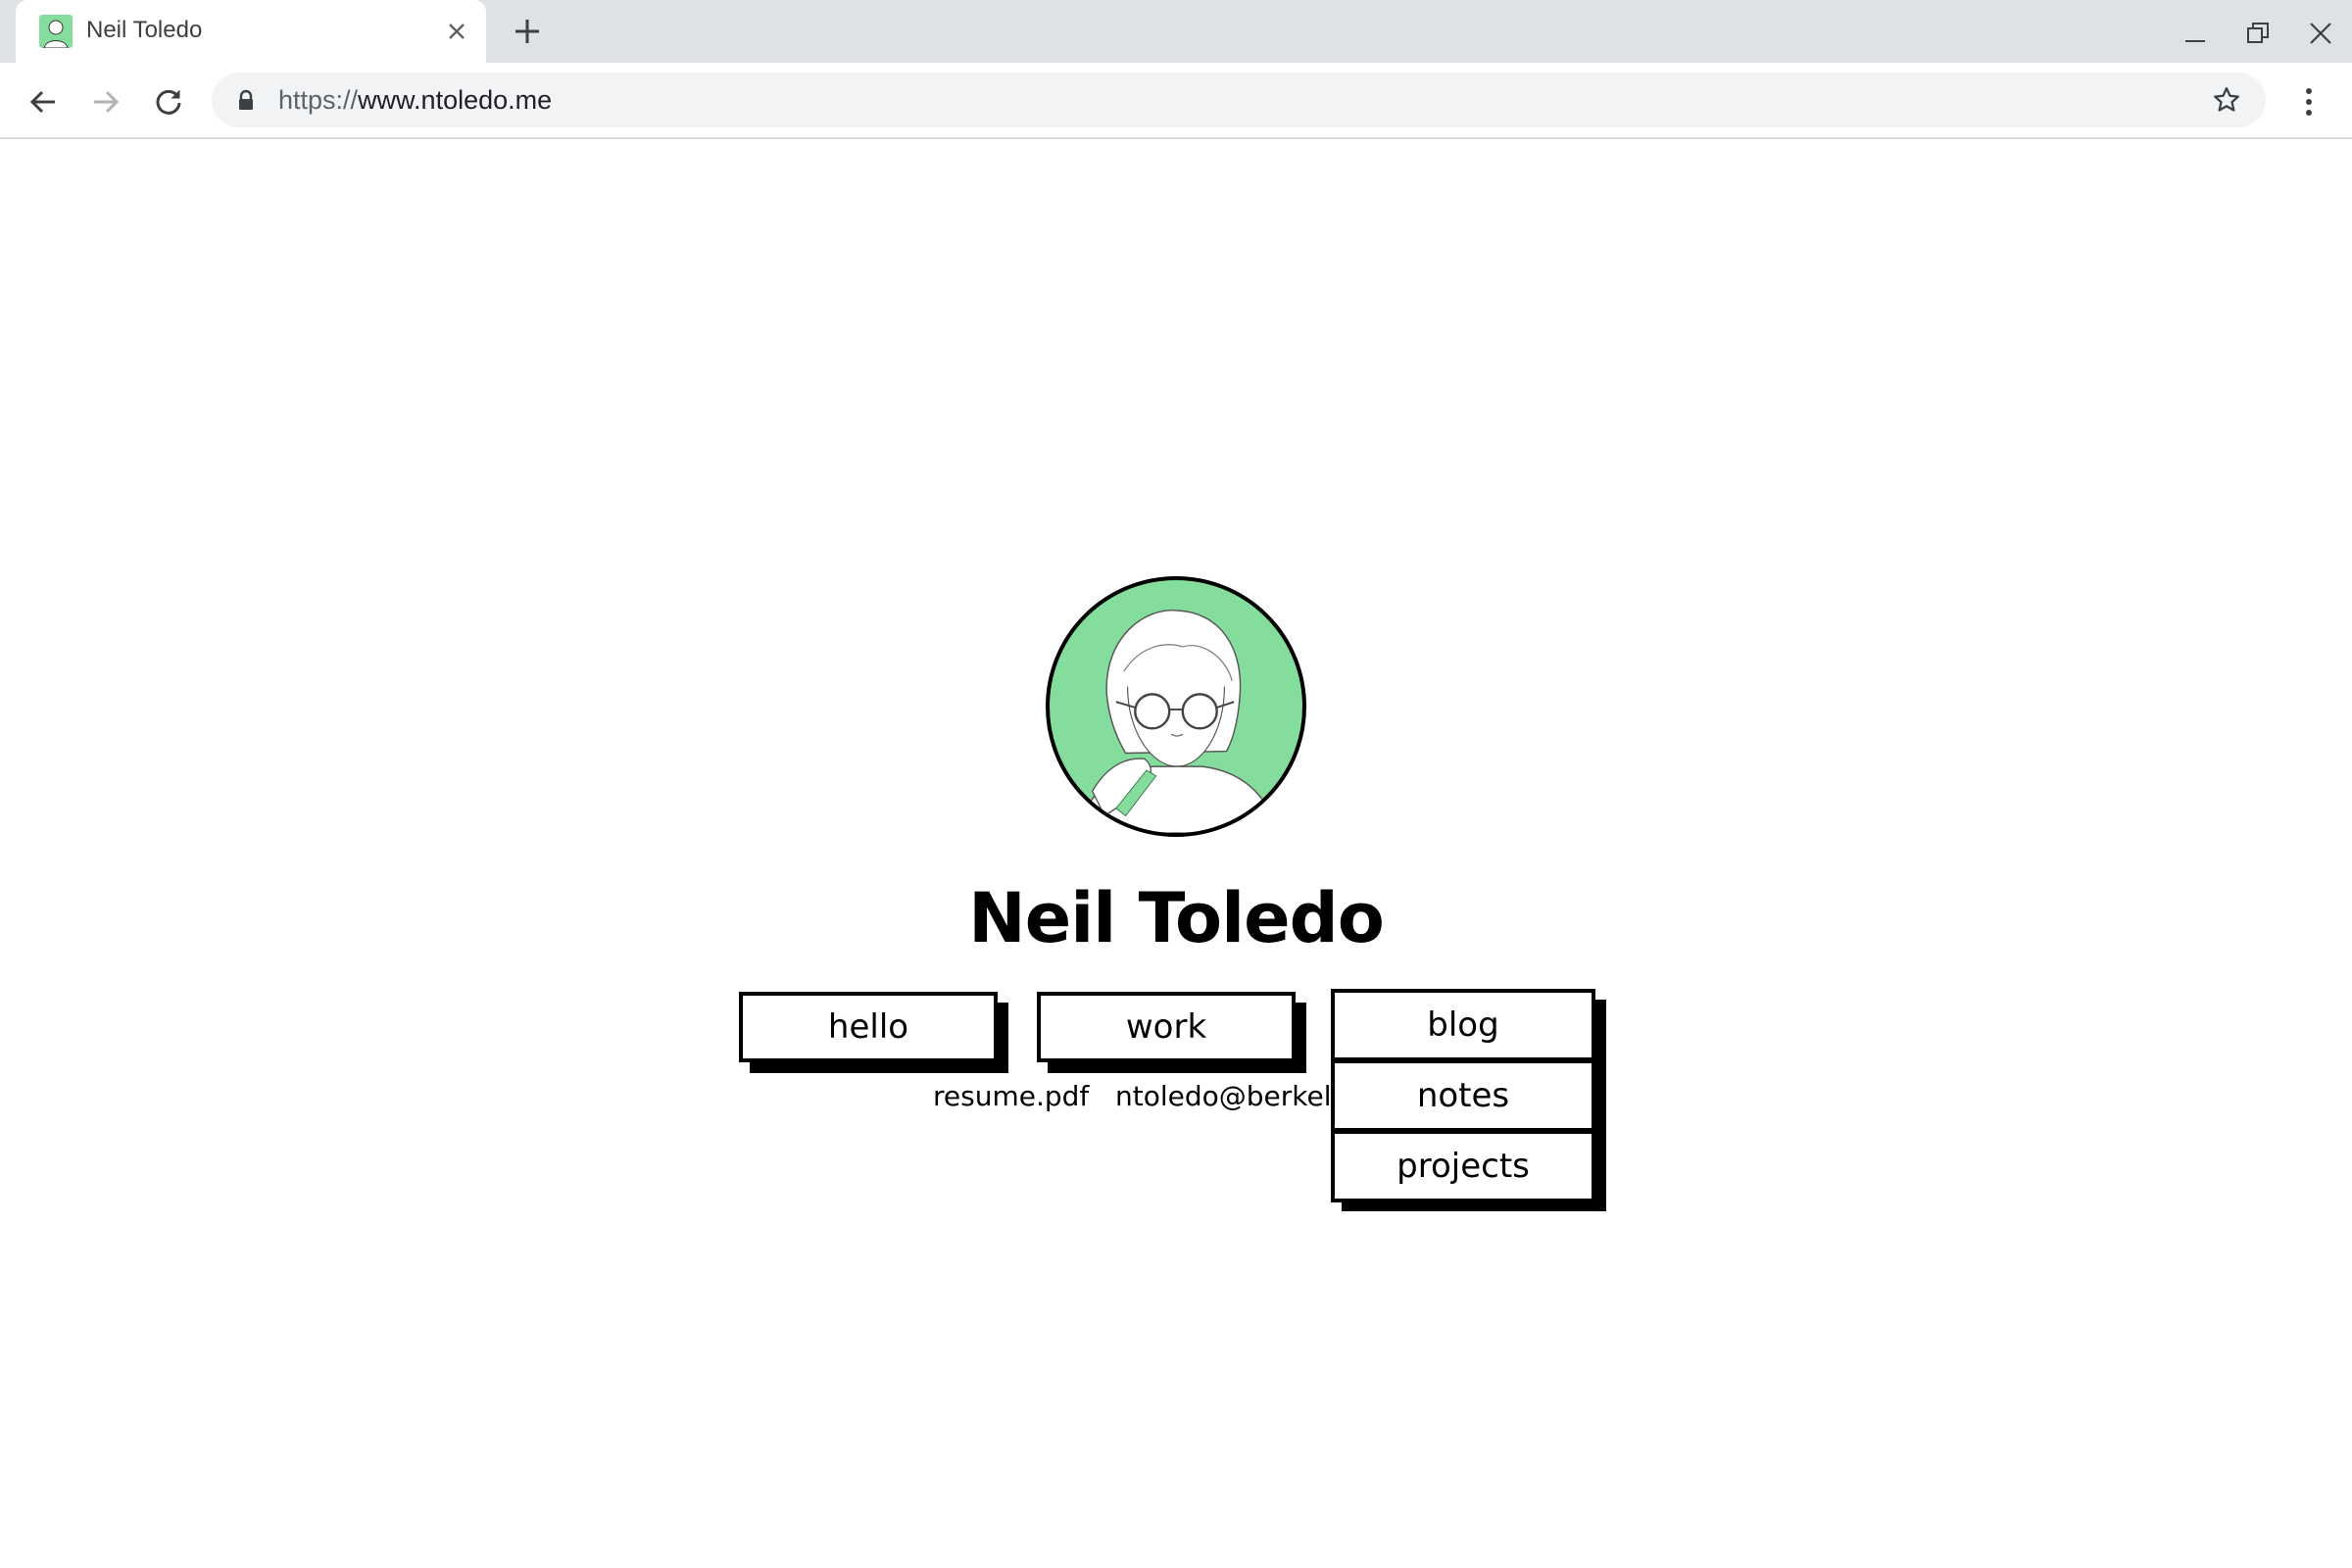 The height and width of the screenshot is (1568, 2352). Describe the element at coordinates (144, 30) in the screenshot. I see `tab-title: Neil Toledo` at that location.